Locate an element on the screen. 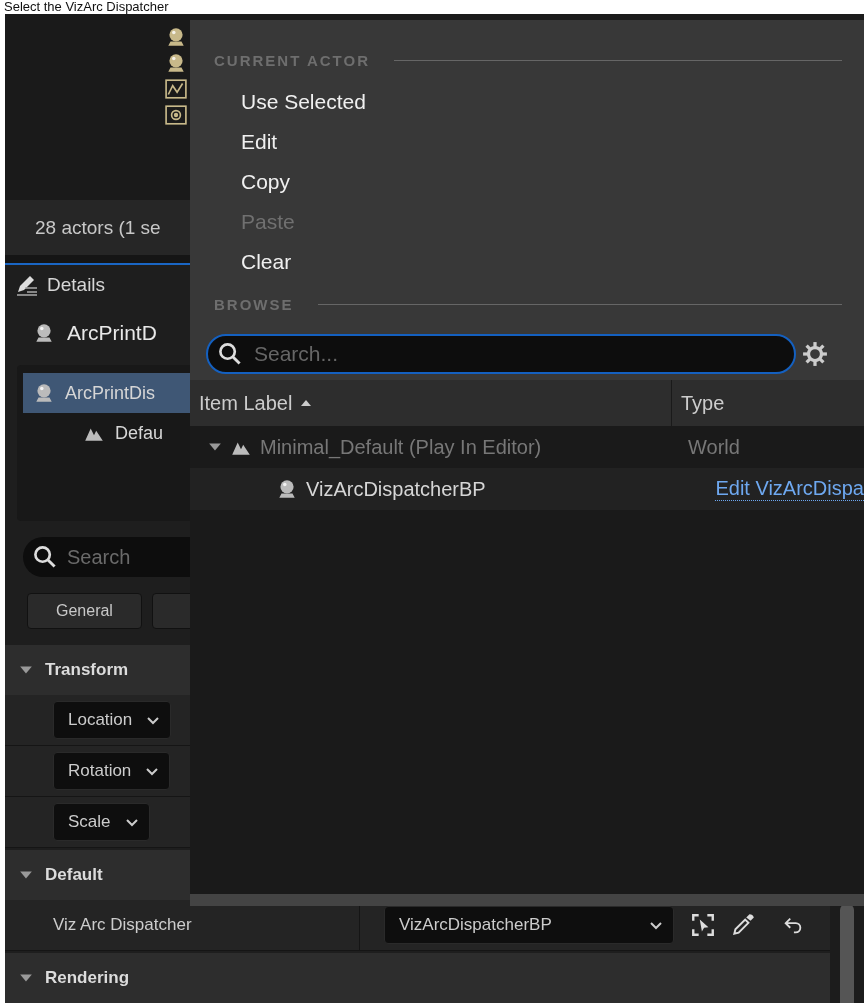  actor-count: 28 actors (1 se is located at coordinates (98, 227).